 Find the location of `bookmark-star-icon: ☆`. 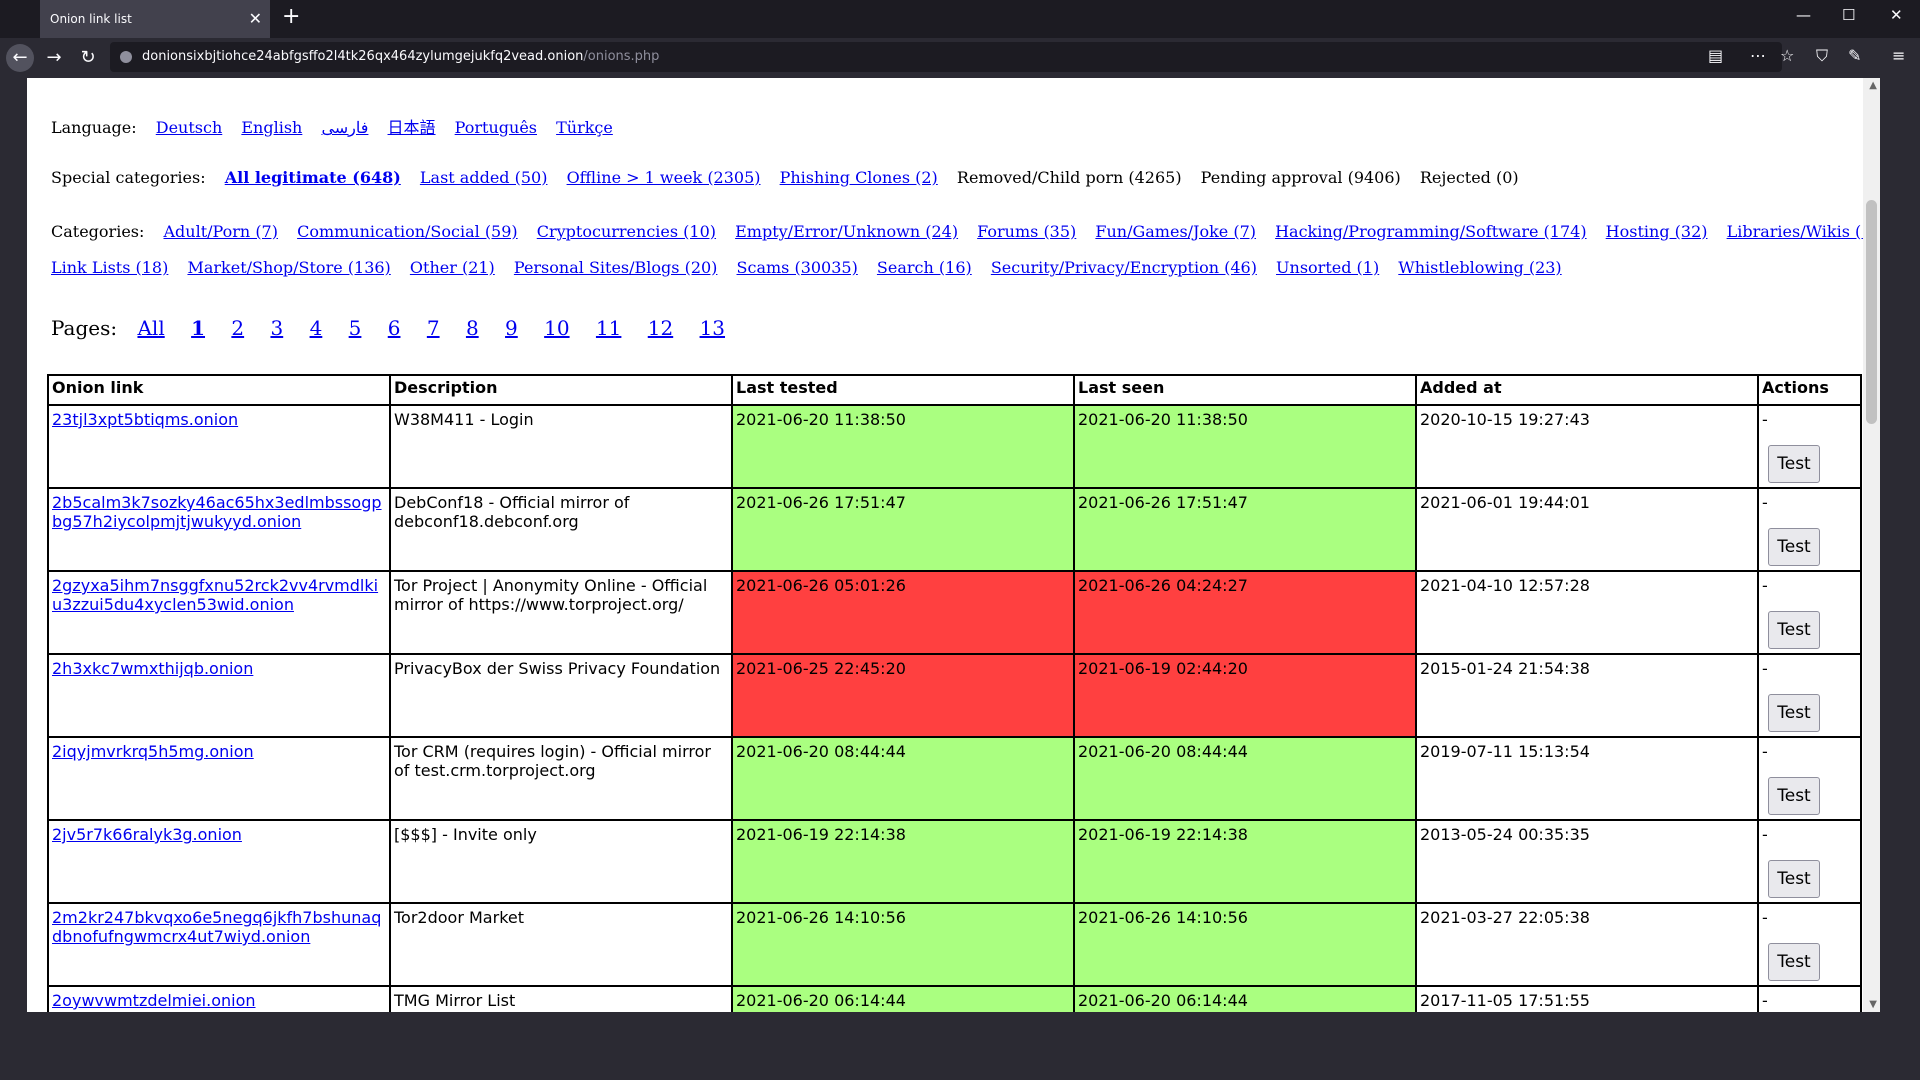

bookmark-star-icon: ☆ is located at coordinates (1787, 55).